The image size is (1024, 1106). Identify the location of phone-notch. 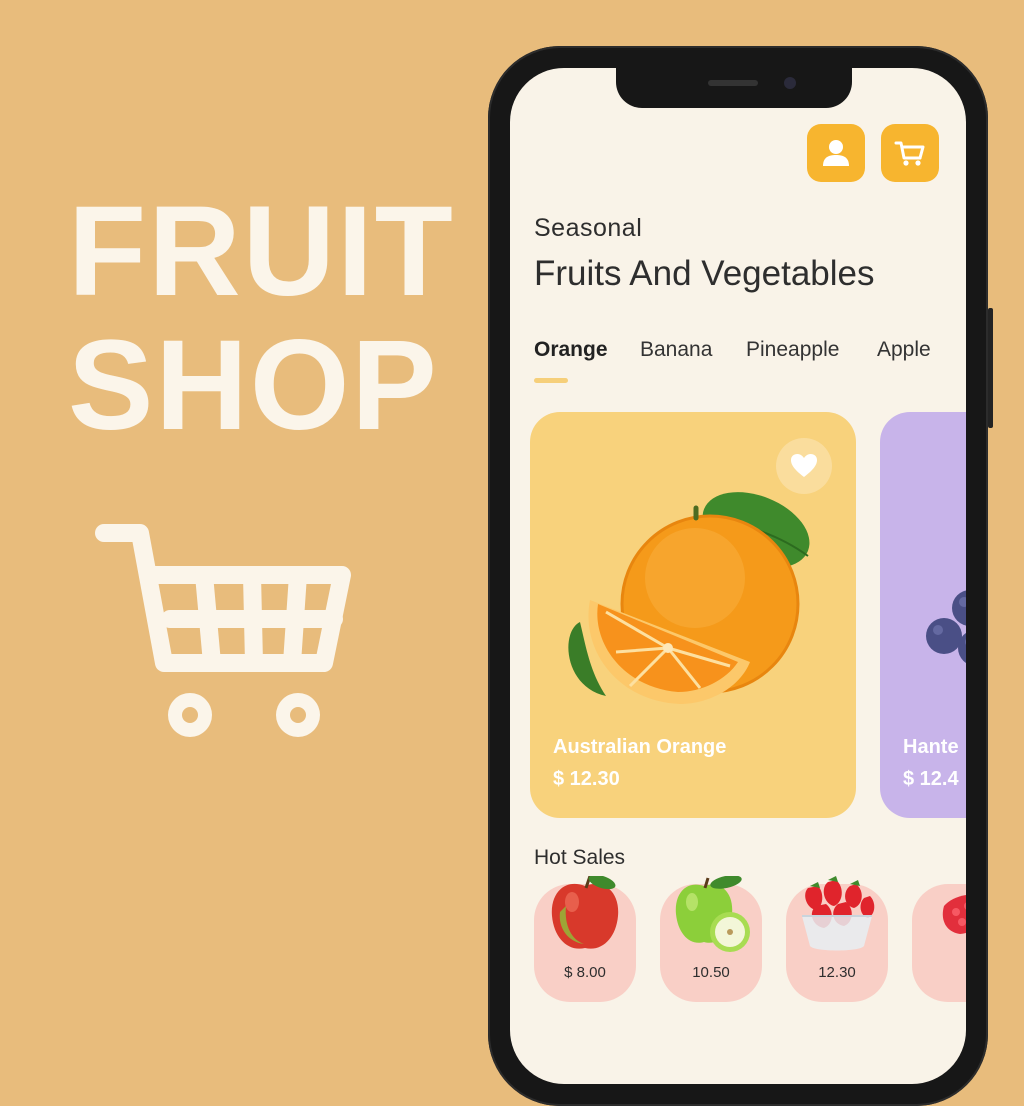
(734, 88).